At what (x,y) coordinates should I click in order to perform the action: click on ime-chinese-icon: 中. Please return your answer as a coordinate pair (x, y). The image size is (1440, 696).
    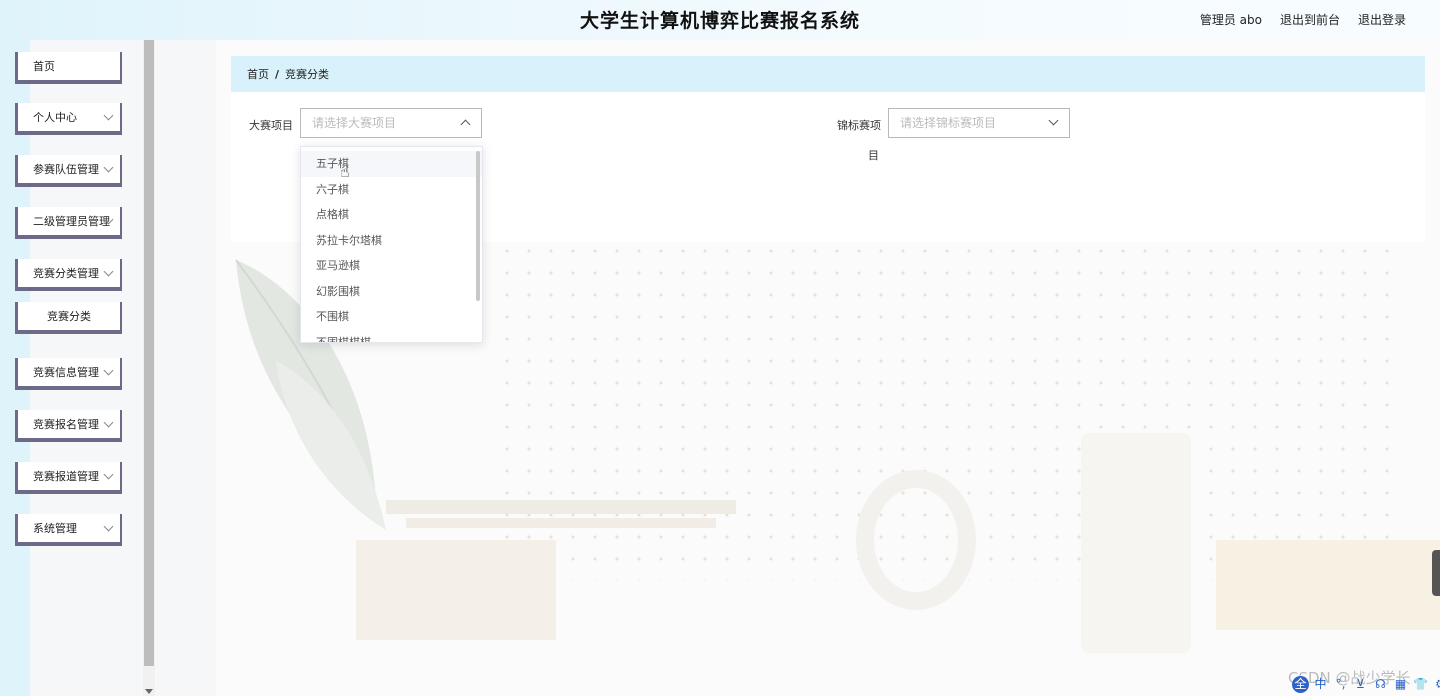
    Looking at the image, I should click on (1320, 684).